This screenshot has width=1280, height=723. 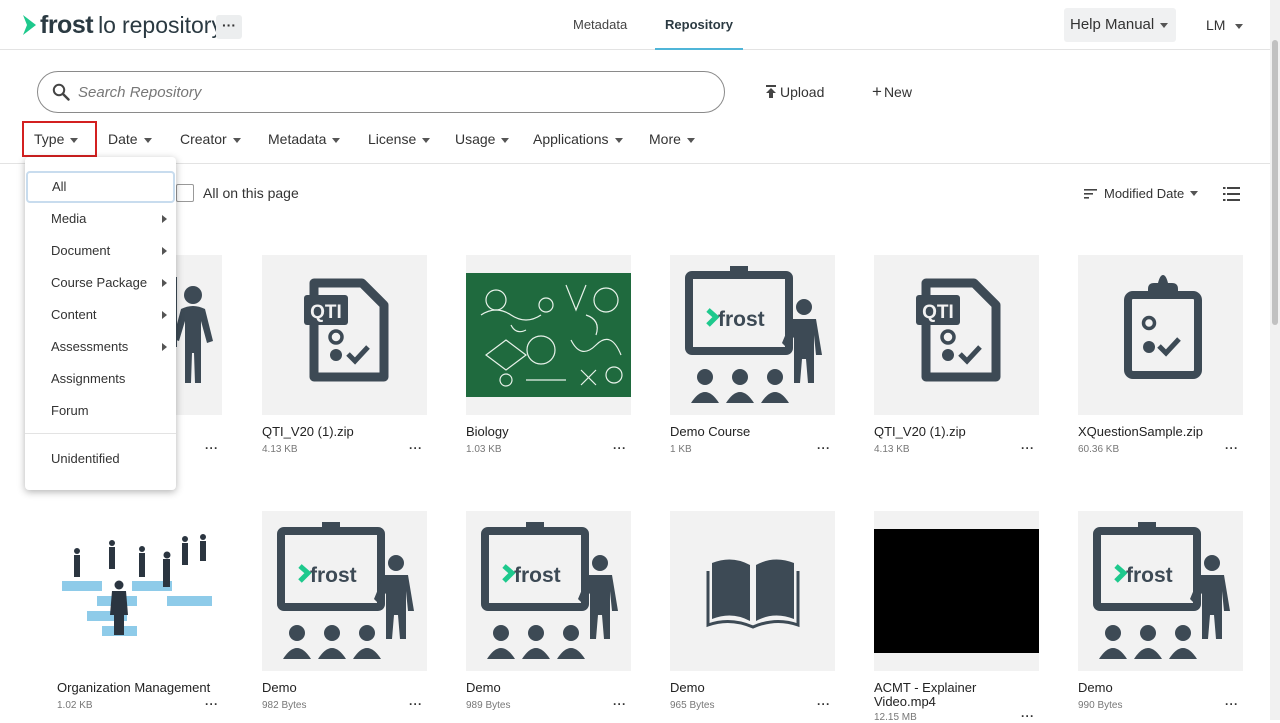 I want to click on menu-item-label: Assessments, so click(x=90, y=346).